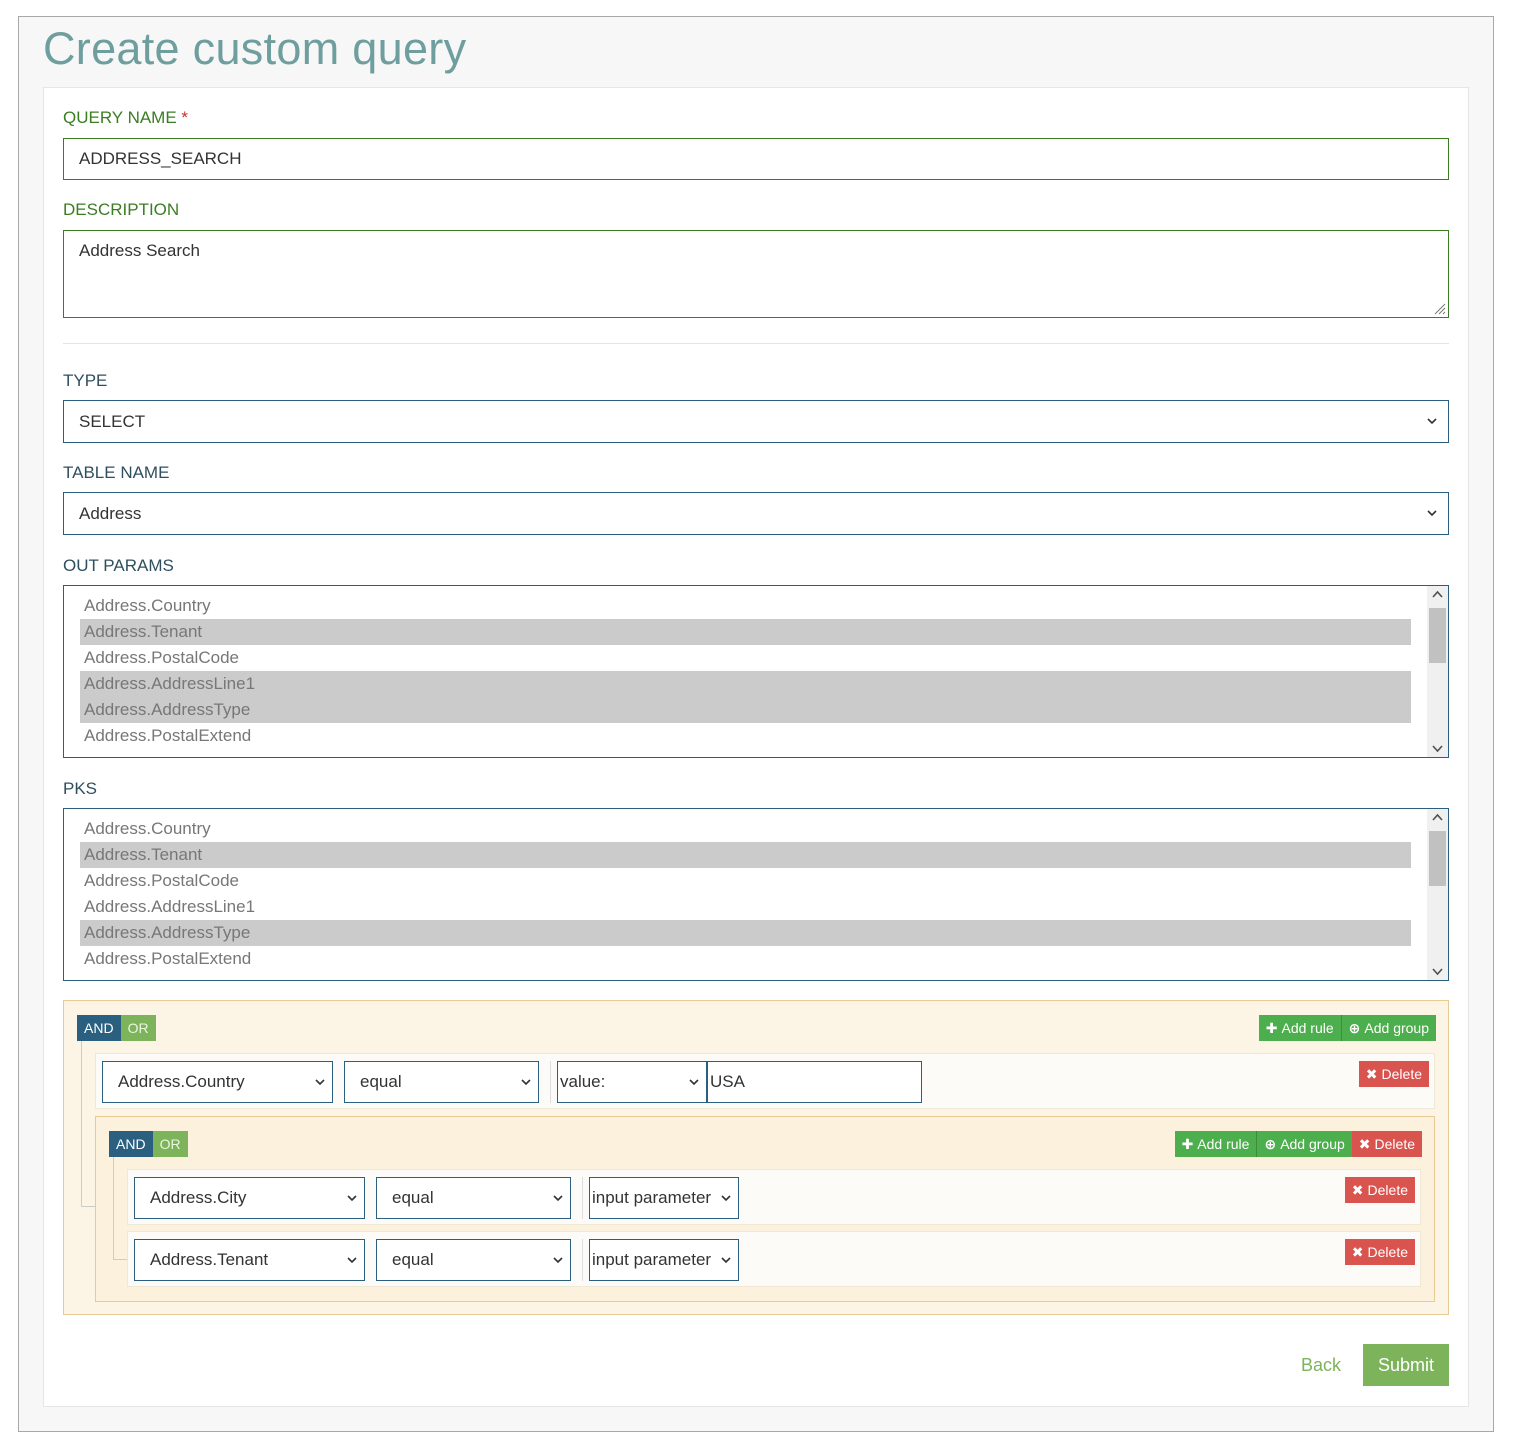  I want to click on rule-field-value: Address.Country, so click(181, 1081).